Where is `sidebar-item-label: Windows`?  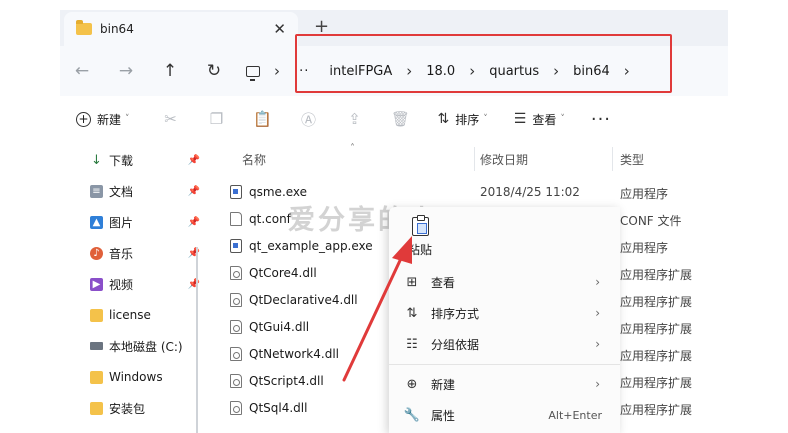 sidebar-item-label: Windows is located at coordinates (136, 377).